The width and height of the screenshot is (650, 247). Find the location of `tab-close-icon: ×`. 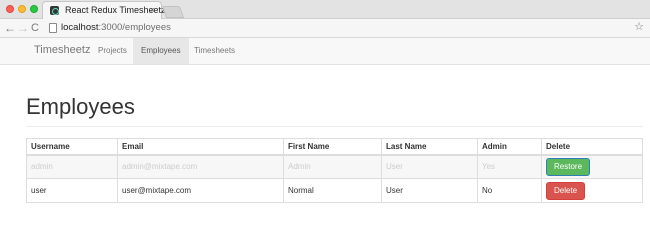

tab-close-icon: × is located at coordinates (152, 10).